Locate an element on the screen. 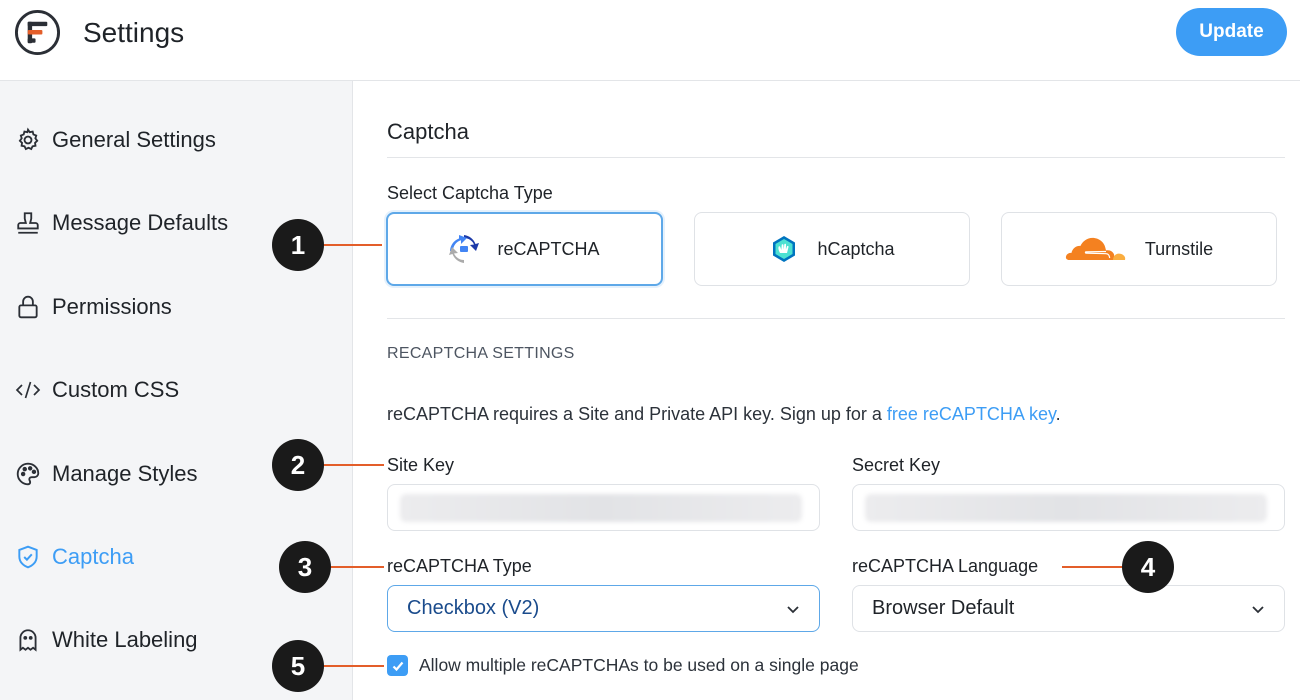 The width and height of the screenshot is (1300, 700). recaptcha-type-select: Checkbox (V2) is located at coordinates (603, 608).